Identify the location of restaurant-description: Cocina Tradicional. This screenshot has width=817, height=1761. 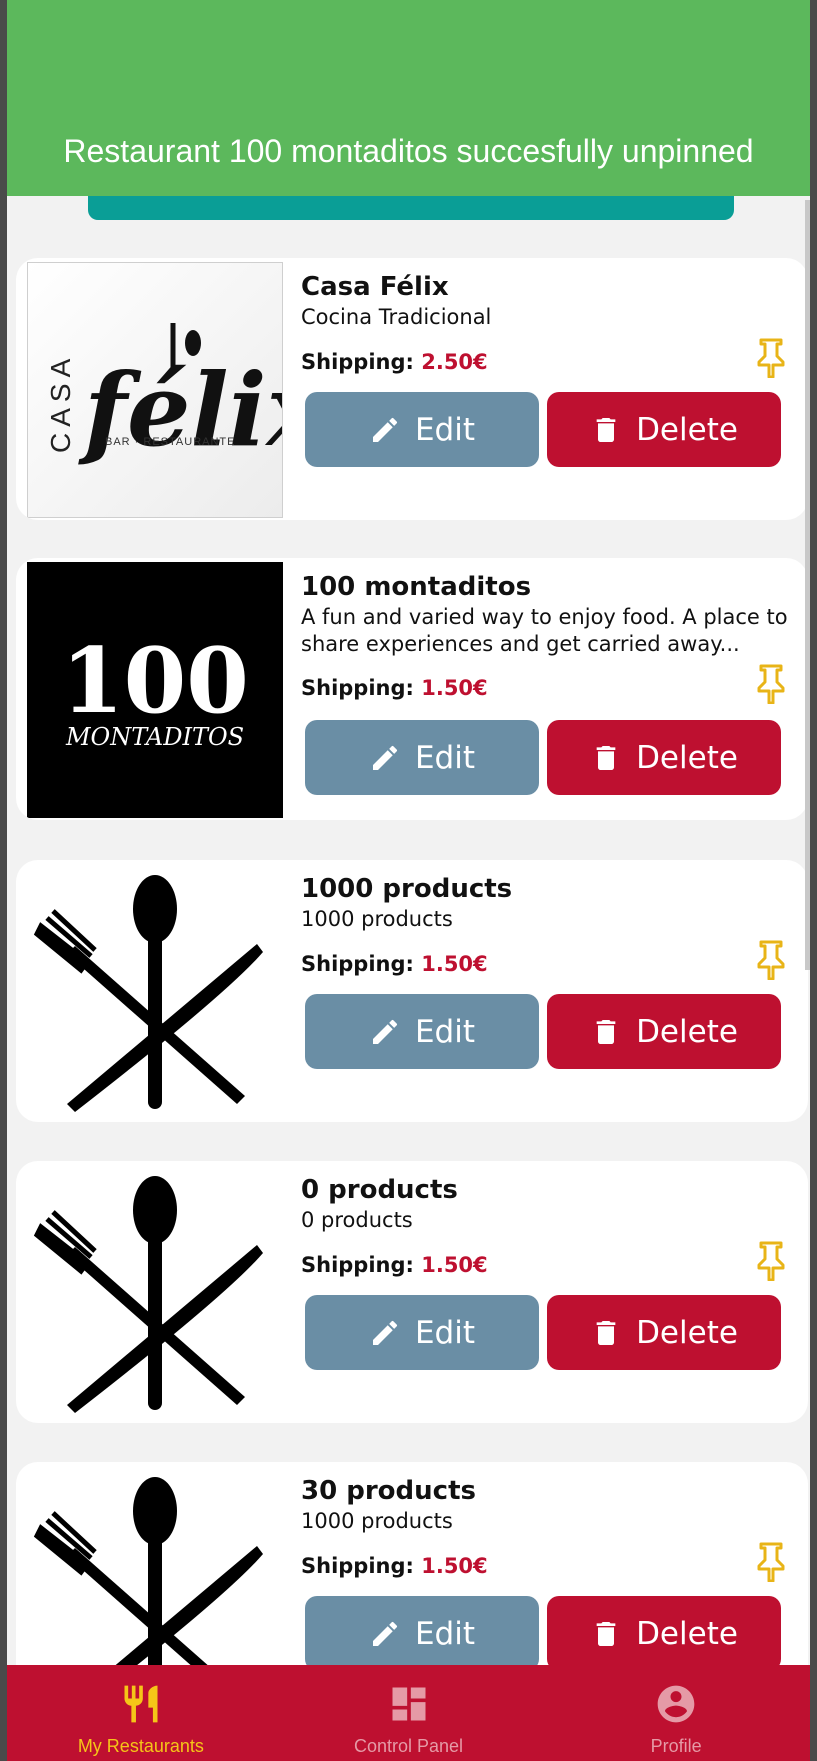
(396, 317).